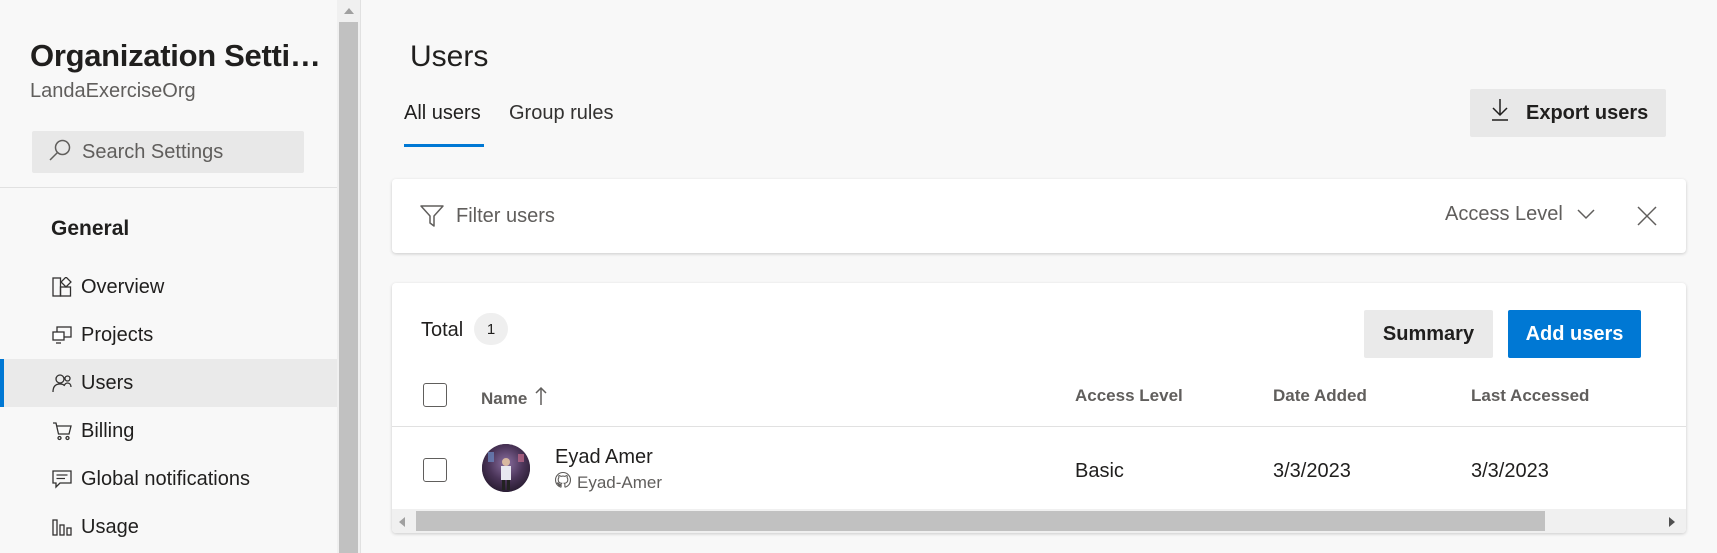 The height and width of the screenshot is (553, 1717). I want to click on sidebar-item-global-notifications: Global notifications, so click(168, 479).